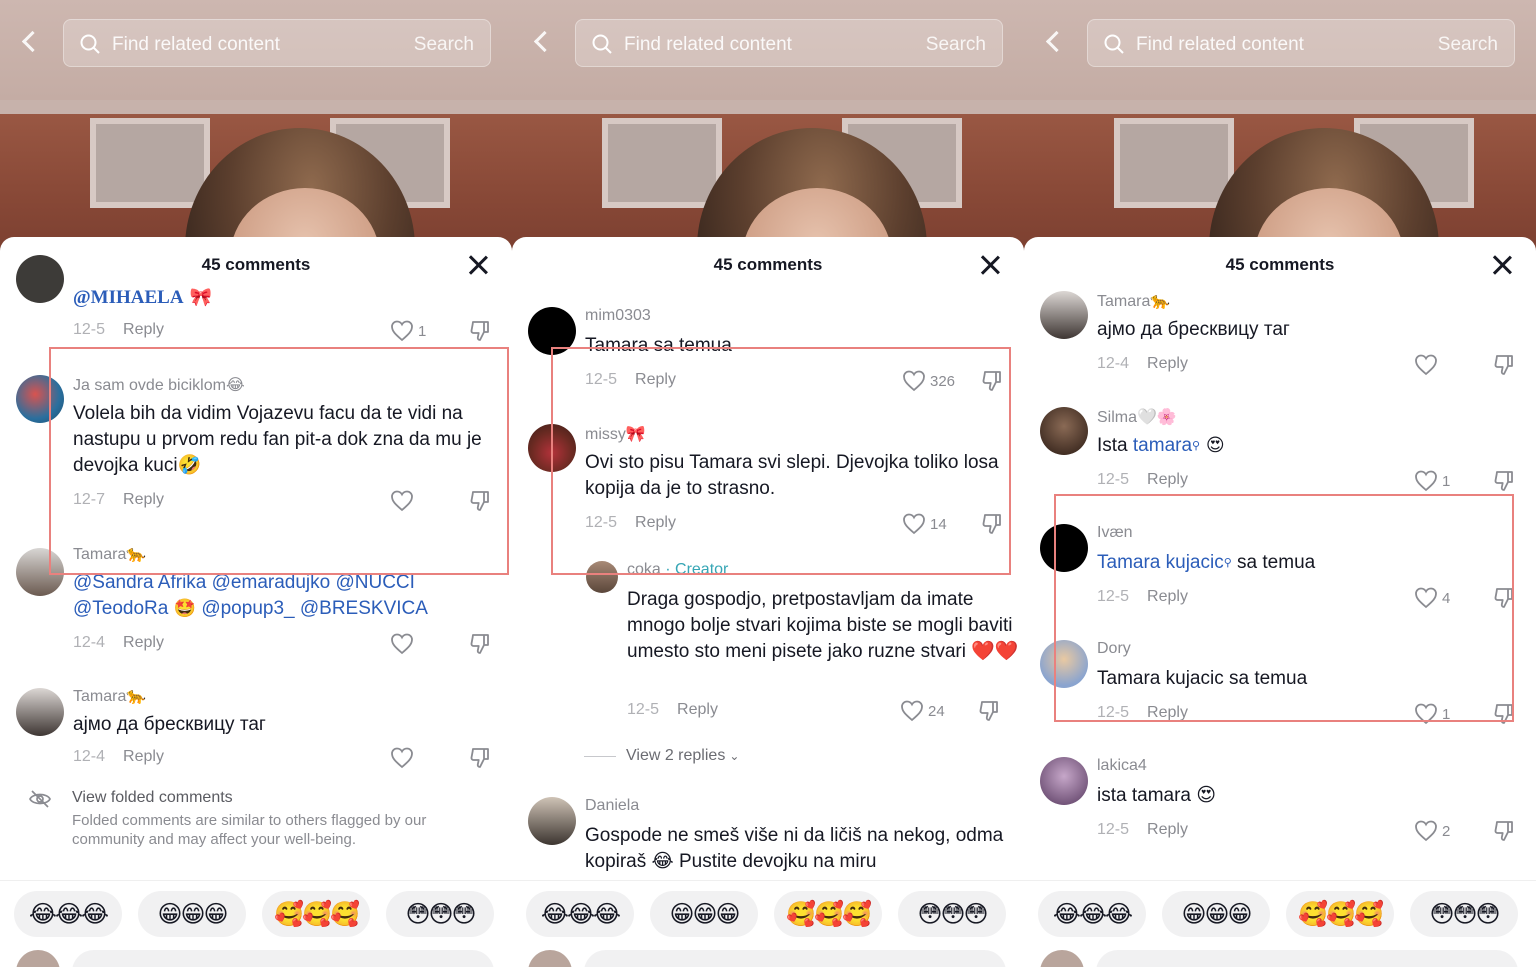 This screenshot has height=967, width=1536. Describe the element at coordinates (922, 711) in the screenshot. I see `like-button: 24` at that location.